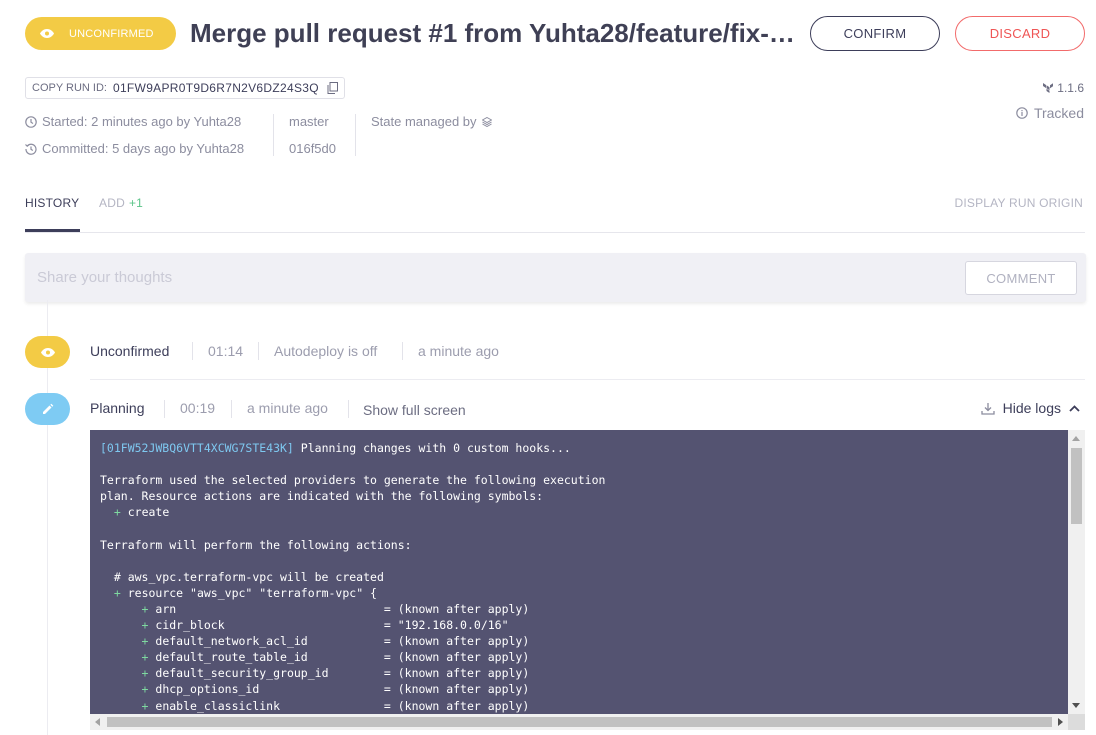 Image resolution: width=1096 pixels, height=735 pixels. Describe the element at coordinates (1020, 33) in the screenshot. I see `discard-button: DISCARD` at that location.